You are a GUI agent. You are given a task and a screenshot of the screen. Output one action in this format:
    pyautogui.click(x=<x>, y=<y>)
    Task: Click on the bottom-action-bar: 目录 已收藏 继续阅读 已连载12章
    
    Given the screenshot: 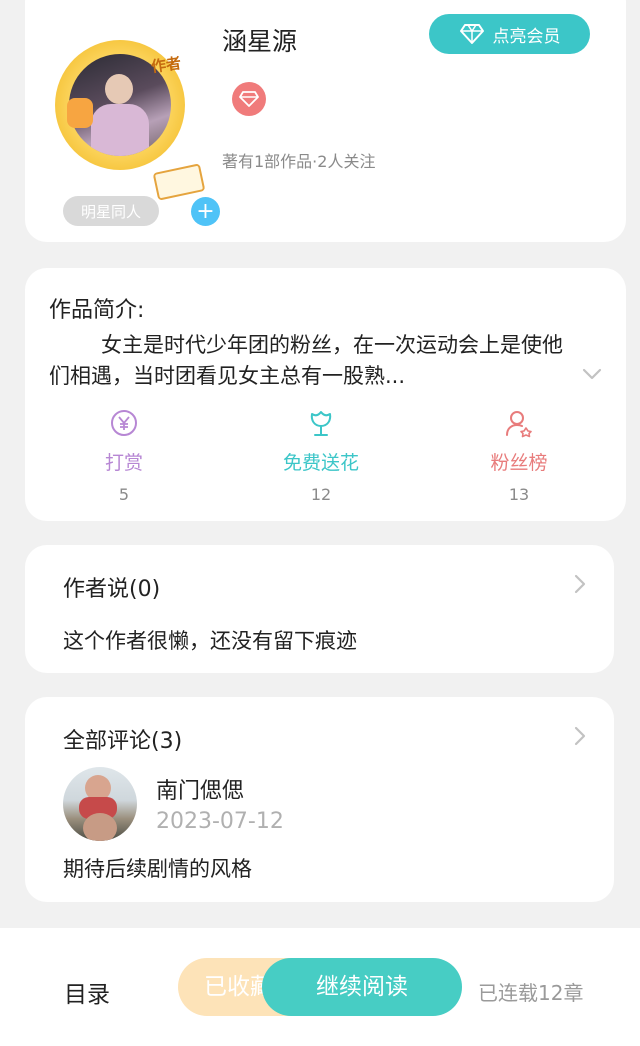 What is the action you would take?
    pyautogui.click(x=320, y=987)
    